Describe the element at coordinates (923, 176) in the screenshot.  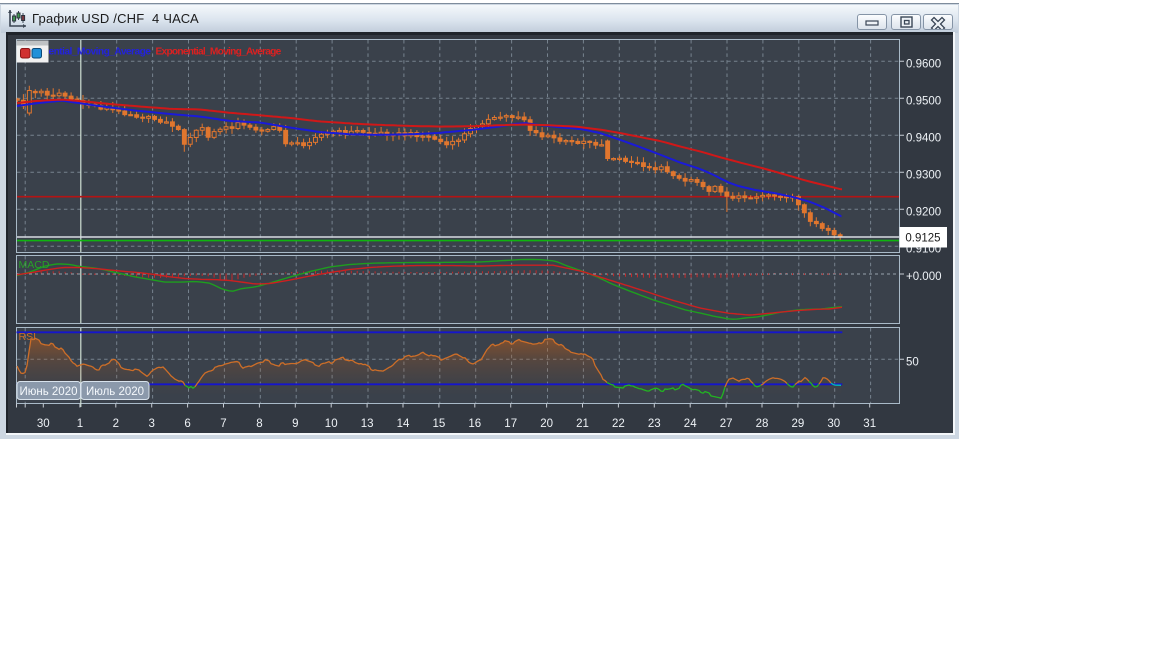
I see `svg-text: 0.9300` at that location.